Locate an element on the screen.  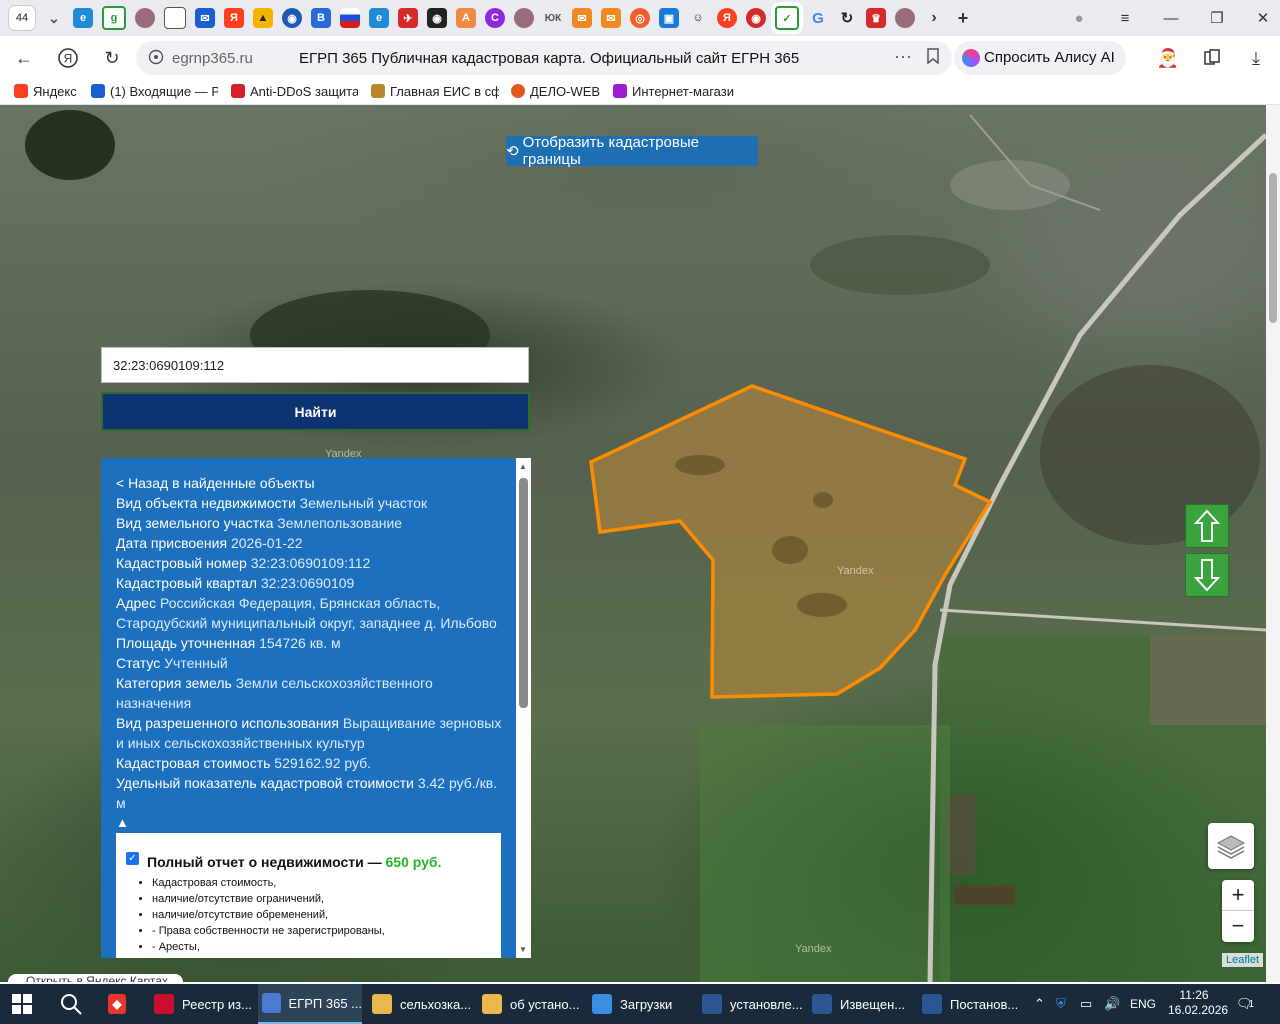
scroll-up-icon: ▲ is located at coordinates (523, 466).